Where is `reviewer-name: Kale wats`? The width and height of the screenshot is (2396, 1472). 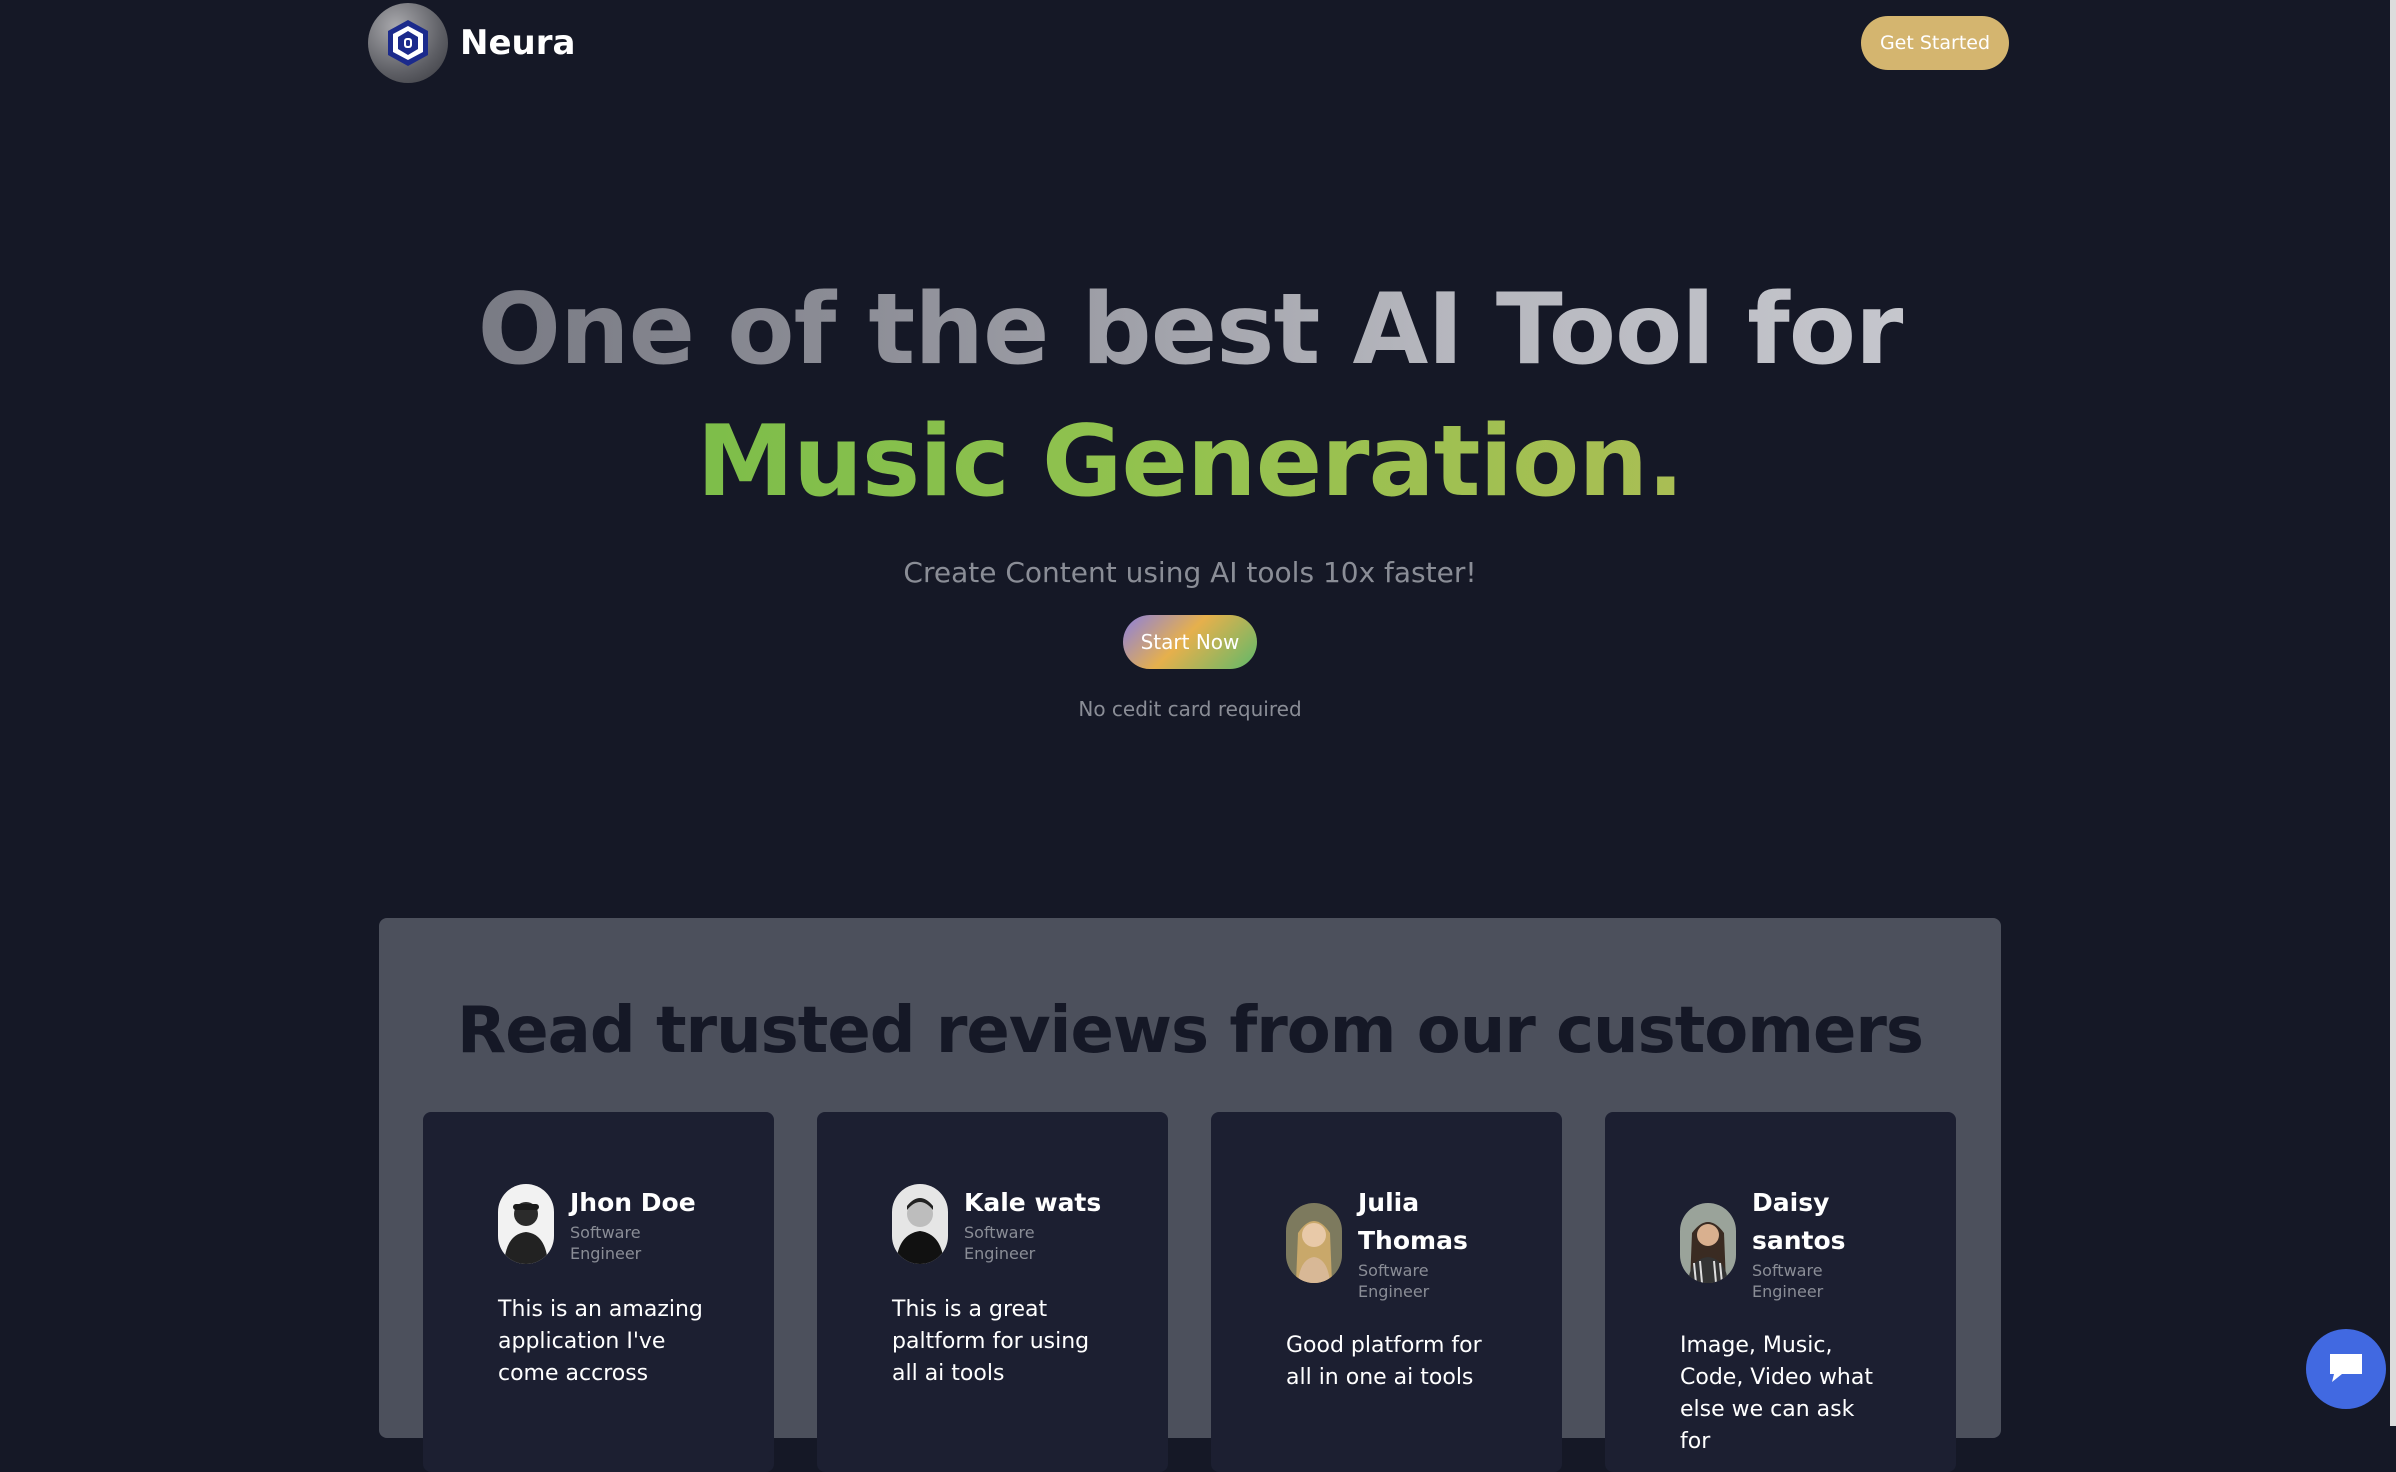
reviewer-name: Kale wats is located at coordinates (1033, 1202).